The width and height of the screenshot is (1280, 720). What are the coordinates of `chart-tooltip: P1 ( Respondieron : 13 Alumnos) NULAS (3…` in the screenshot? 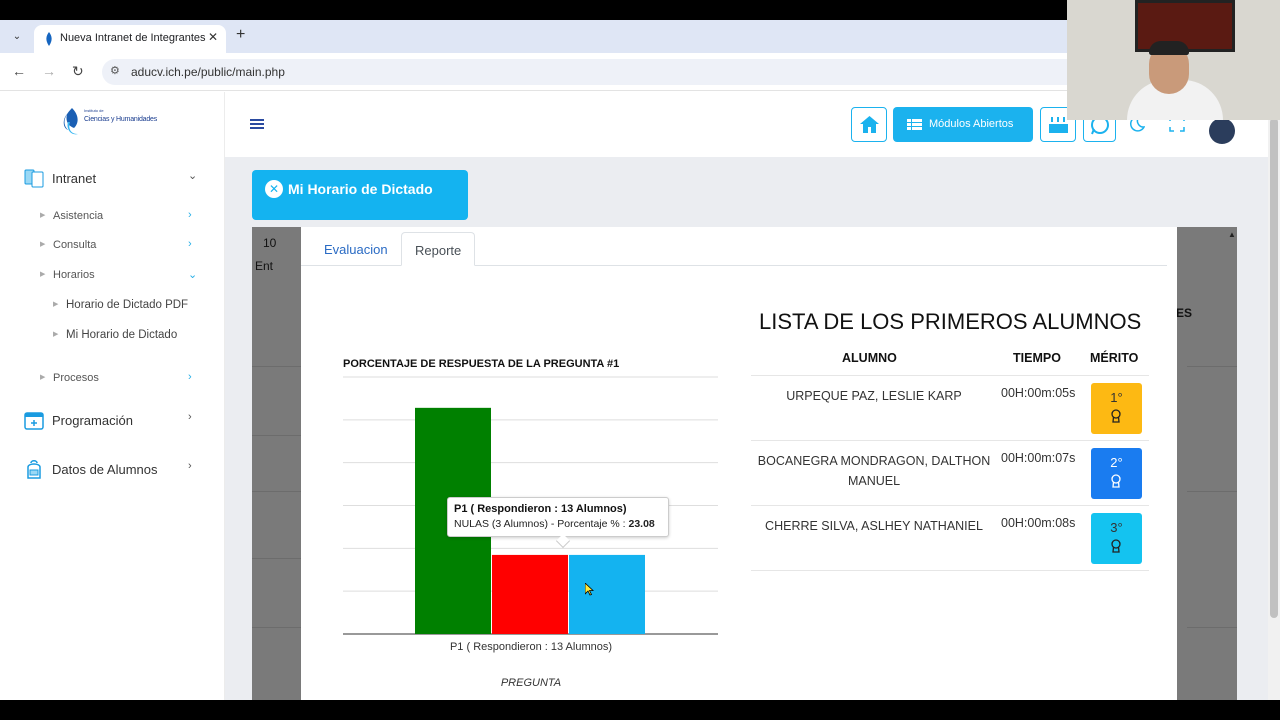 It's located at (558, 523).